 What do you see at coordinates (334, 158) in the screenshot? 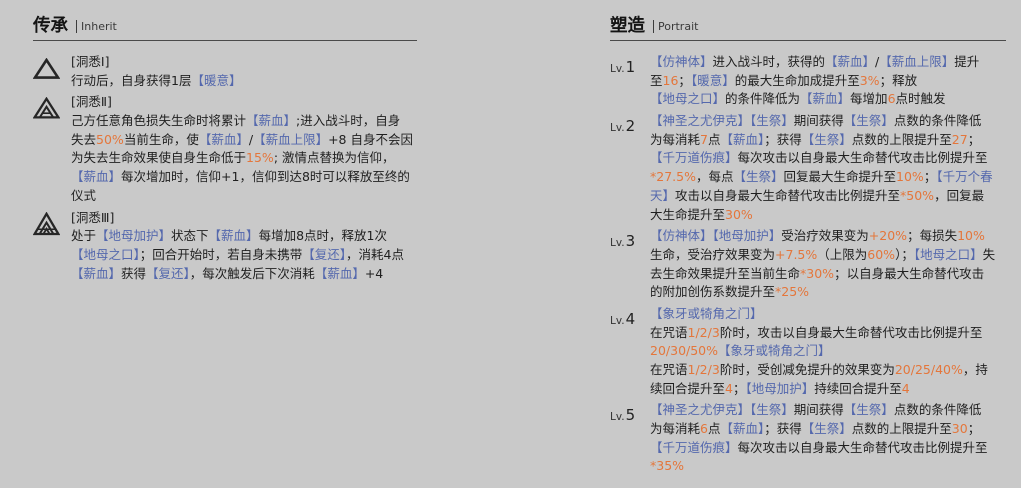
I see `desc-text: ; 激情点替换为信仰，` at bounding box center [334, 158].